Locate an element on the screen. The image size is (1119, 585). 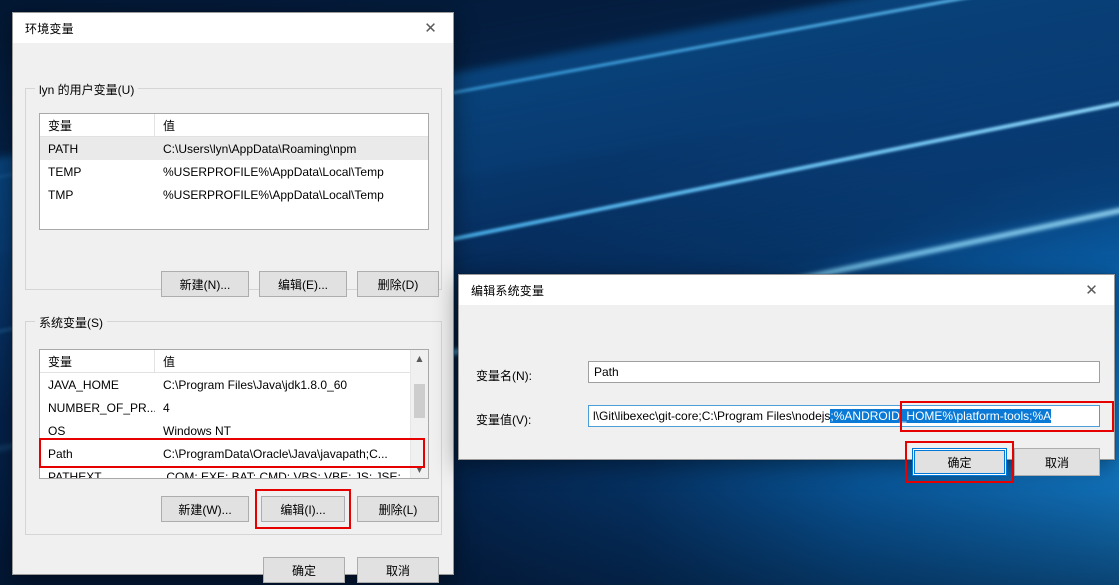
user-variable-value: C:\Users\lyn\AppData\Roaming\npm is located at coordinates (260, 148).